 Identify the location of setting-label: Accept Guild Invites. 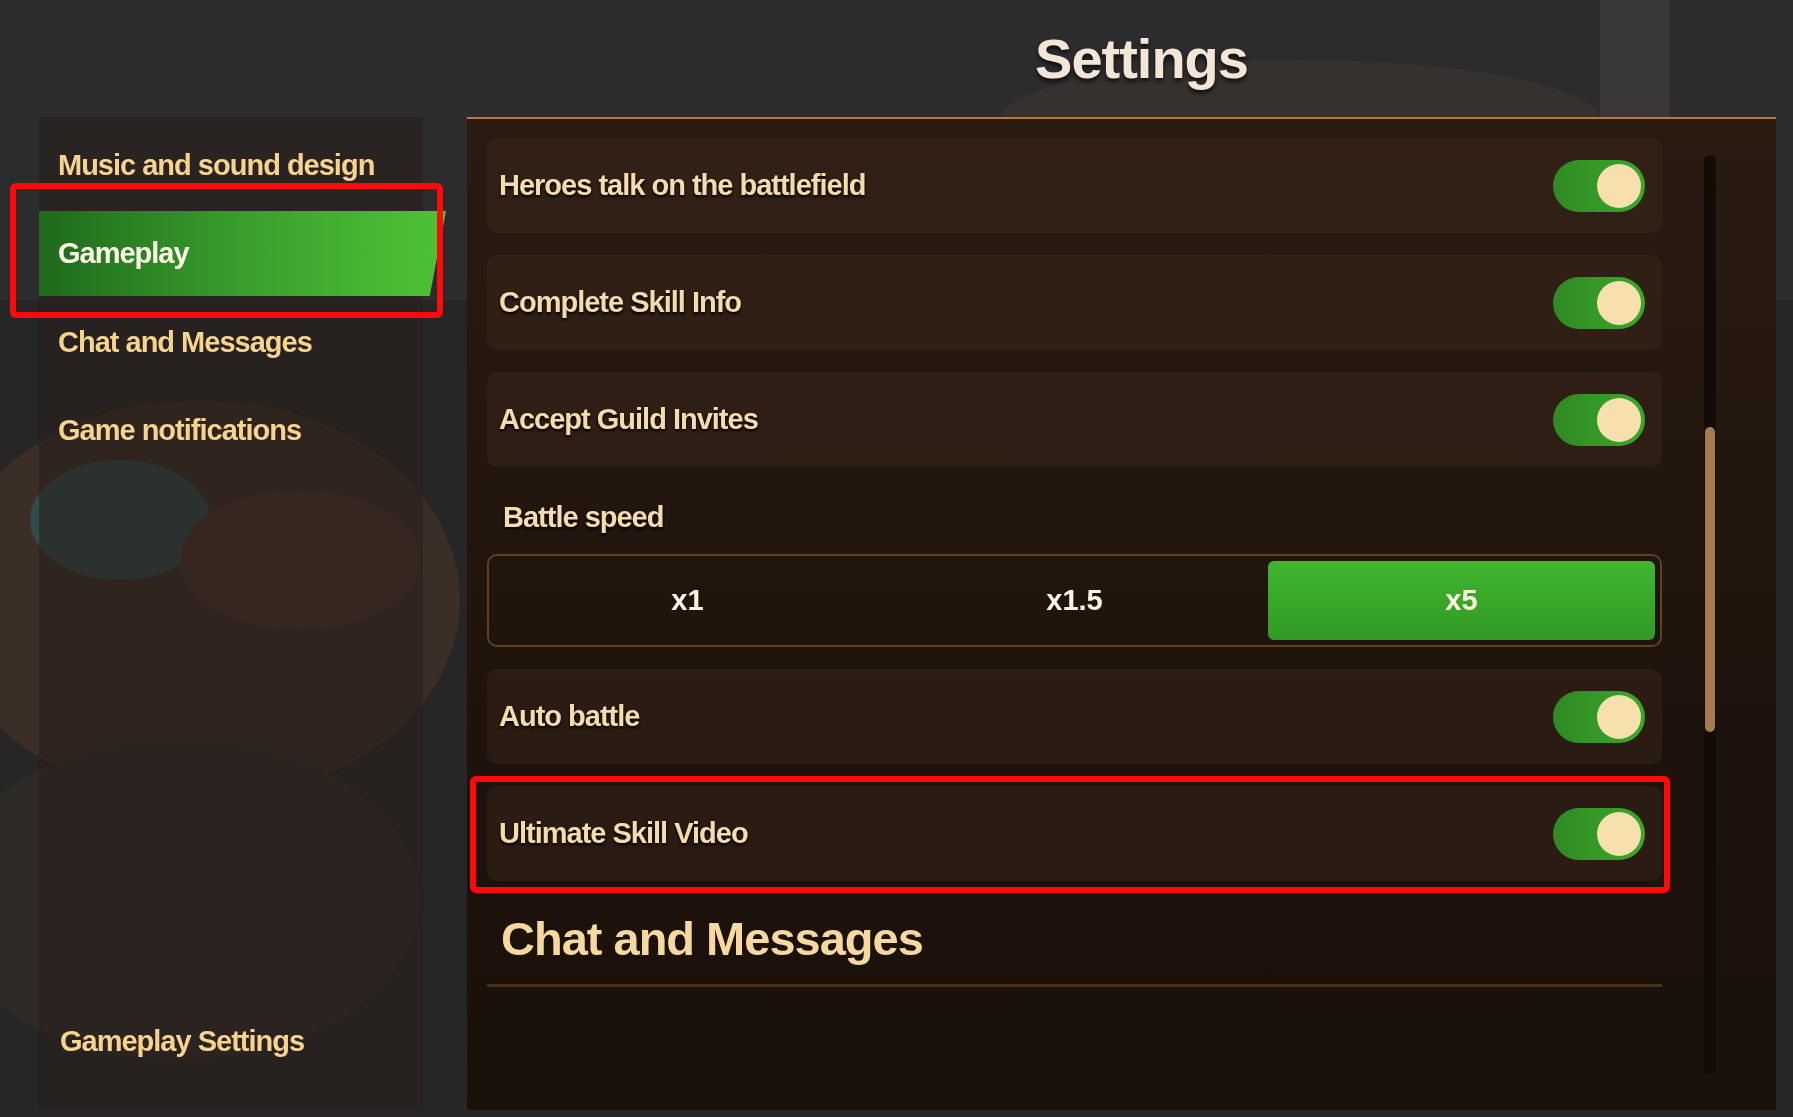
(628, 419).